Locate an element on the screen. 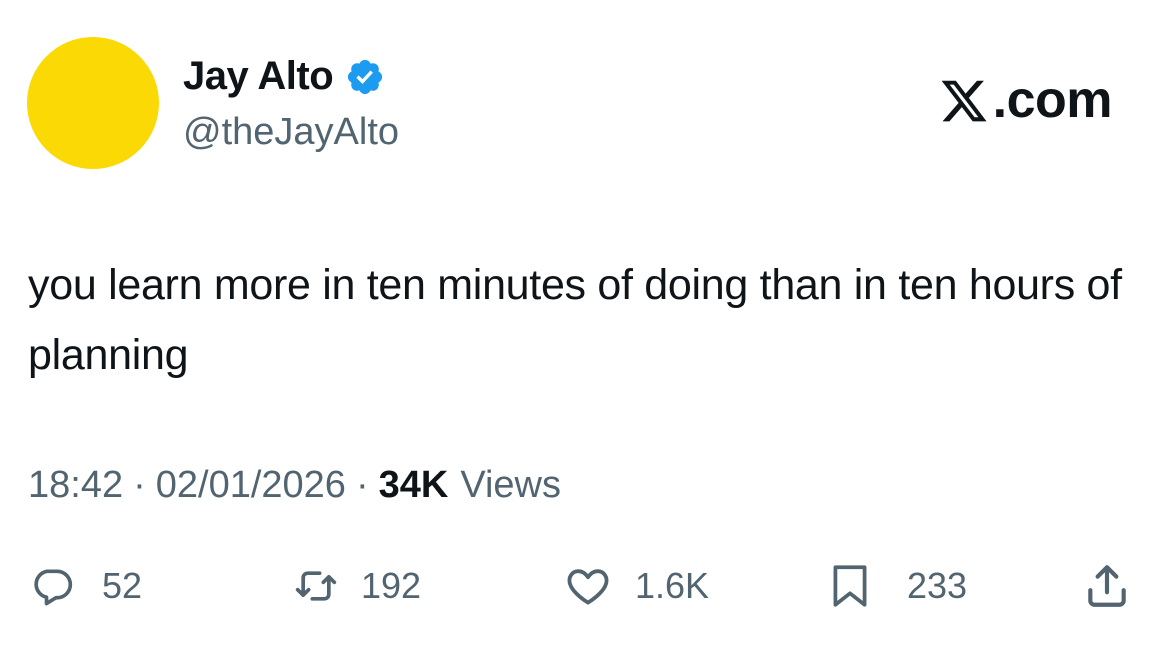 The height and width of the screenshot is (655, 1170). views-label: Views is located at coordinates (510, 485).